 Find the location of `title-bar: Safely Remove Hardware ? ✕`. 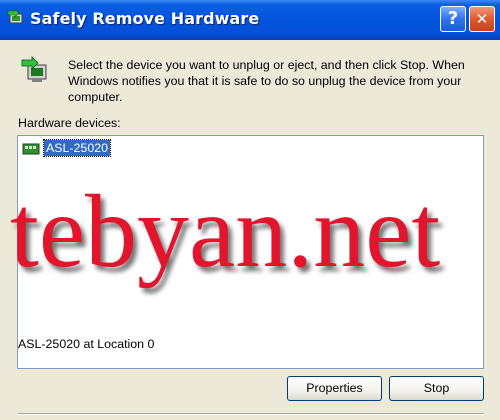

title-bar: Safely Remove Hardware ? ✕ is located at coordinates (250, 20).